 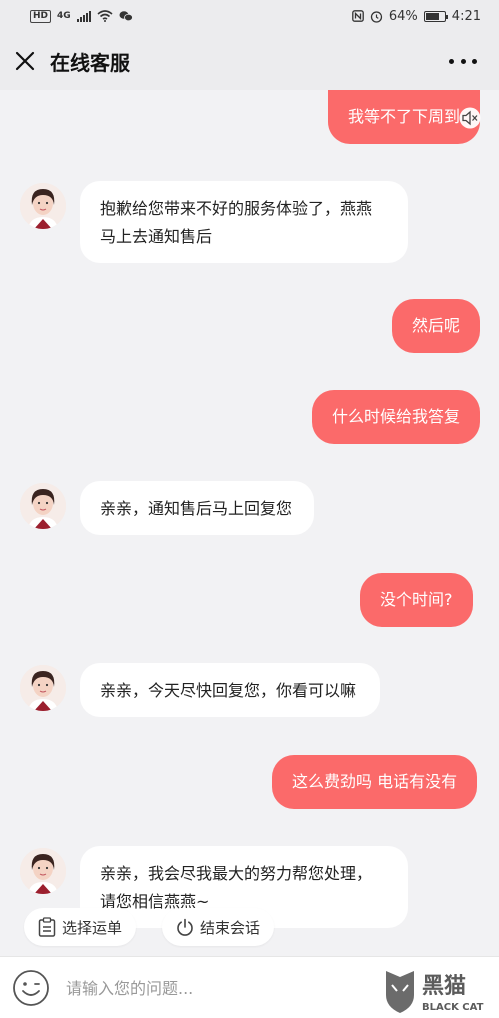 I want to click on alarm-icon, so click(x=376, y=16).